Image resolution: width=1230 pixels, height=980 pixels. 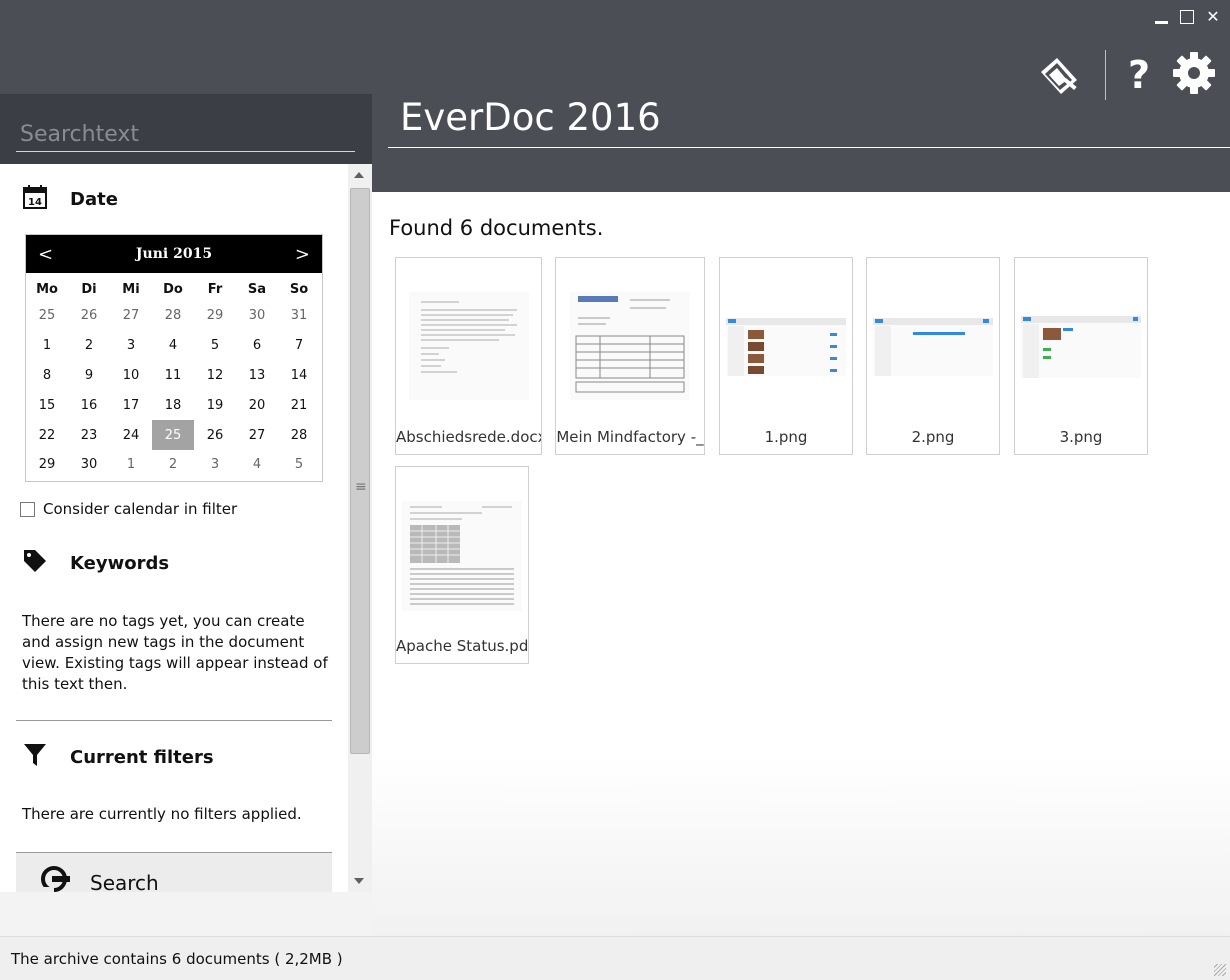 What do you see at coordinates (462, 646) in the screenshot?
I see `document-name: Apache Status.pdf` at bounding box center [462, 646].